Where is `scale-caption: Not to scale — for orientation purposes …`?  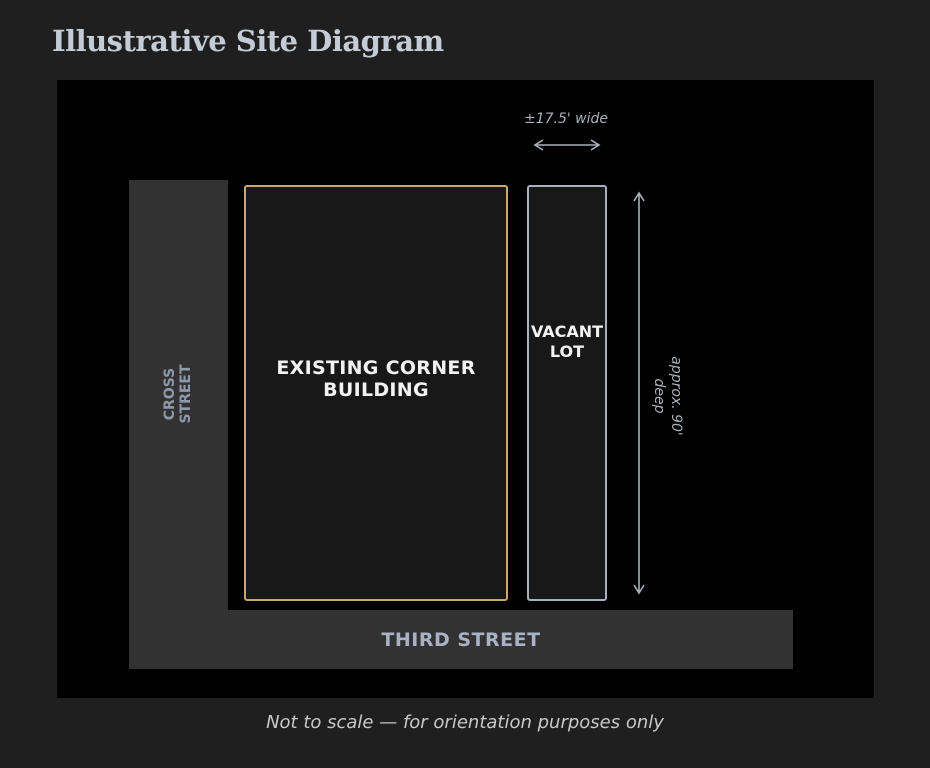 scale-caption: Not to scale — for orientation purposes … is located at coordinates (465, 722).